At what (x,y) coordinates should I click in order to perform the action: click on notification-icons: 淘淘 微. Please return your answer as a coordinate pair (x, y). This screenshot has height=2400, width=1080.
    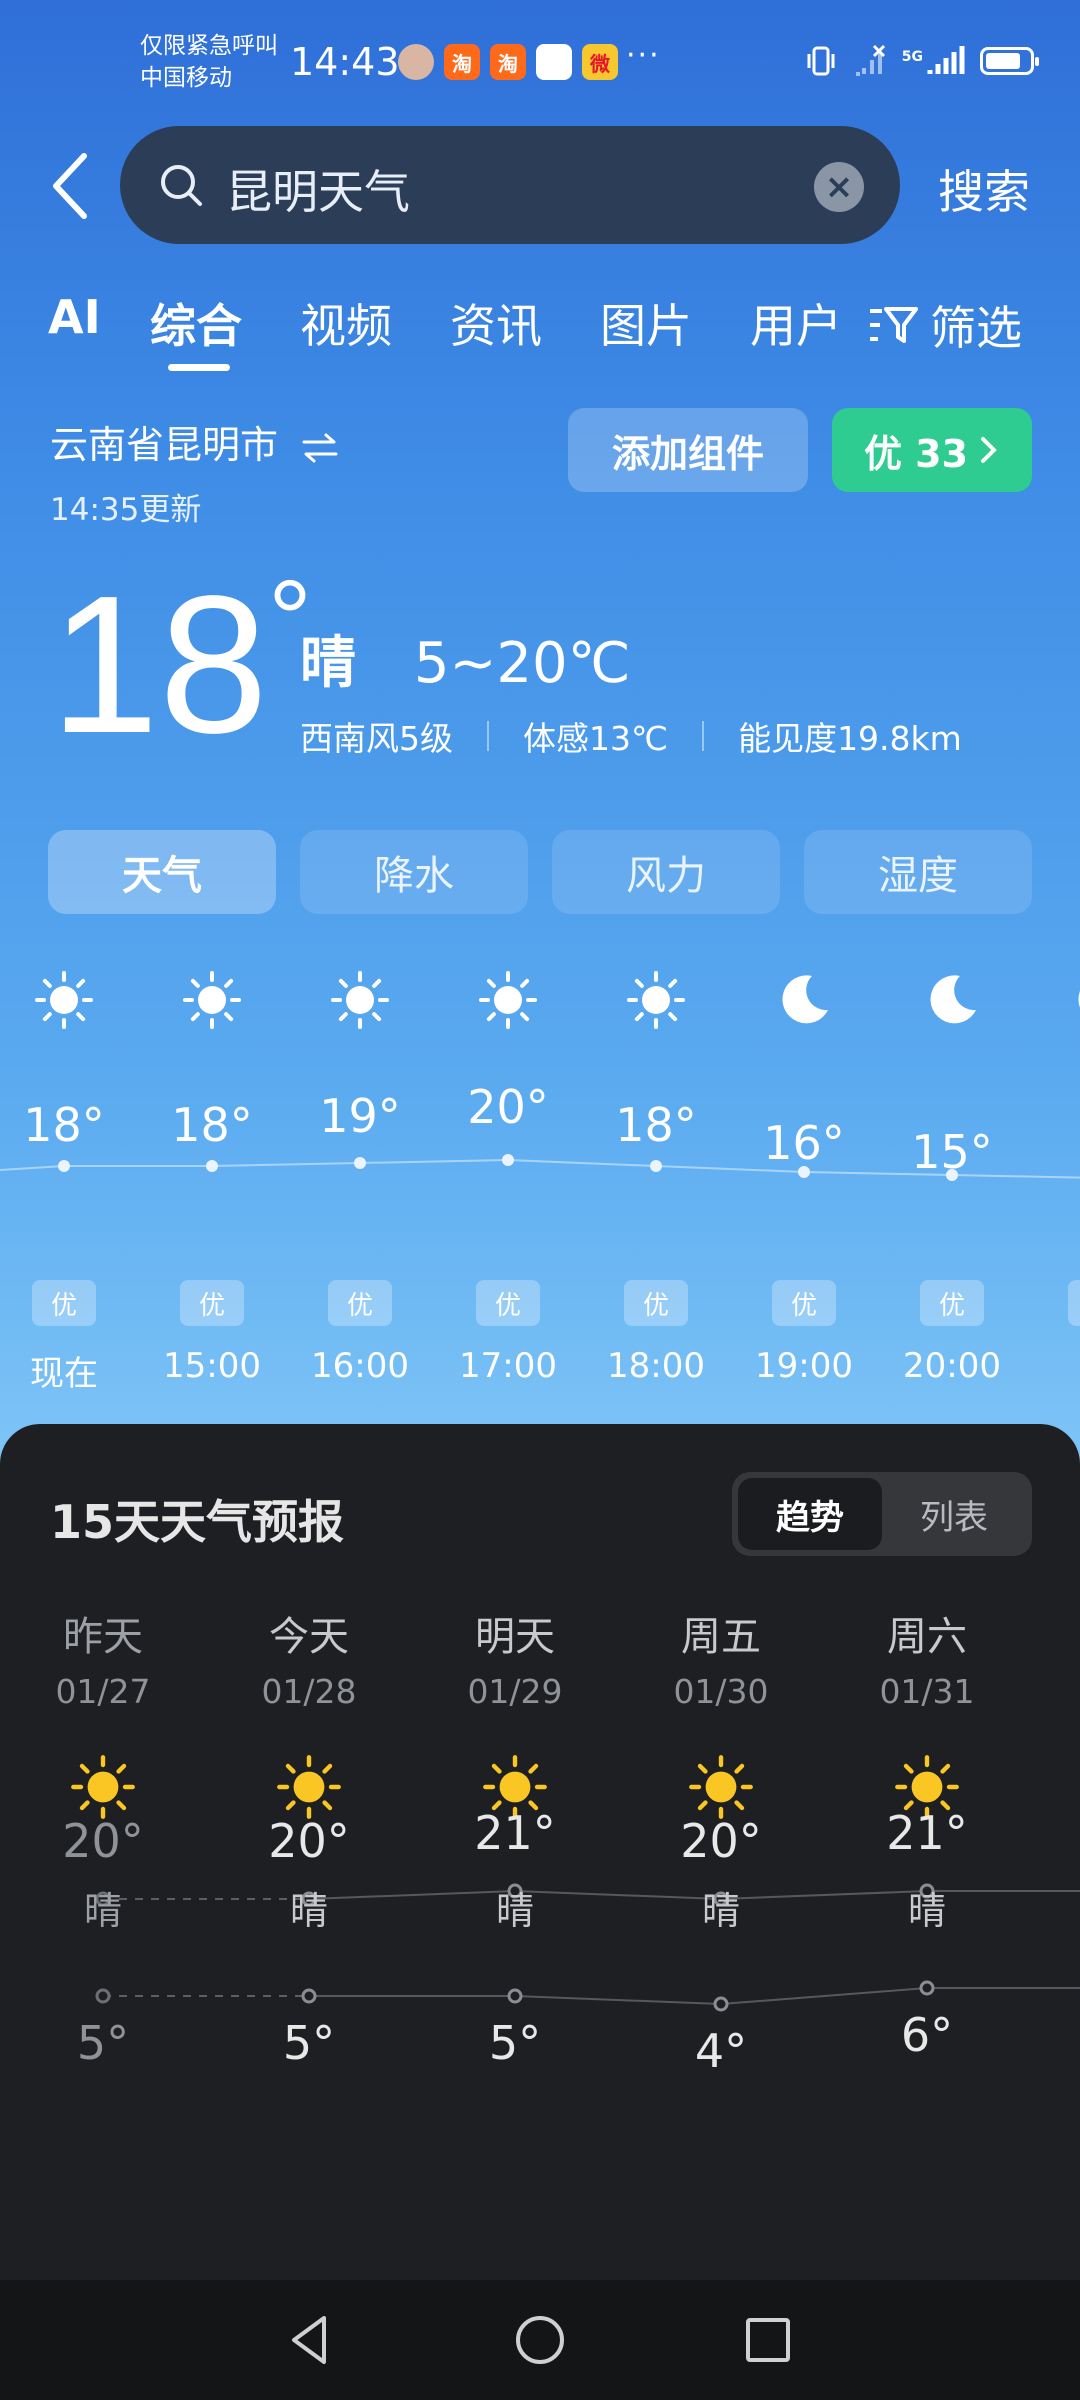
    Looking at the image, I should click on (508, 62).